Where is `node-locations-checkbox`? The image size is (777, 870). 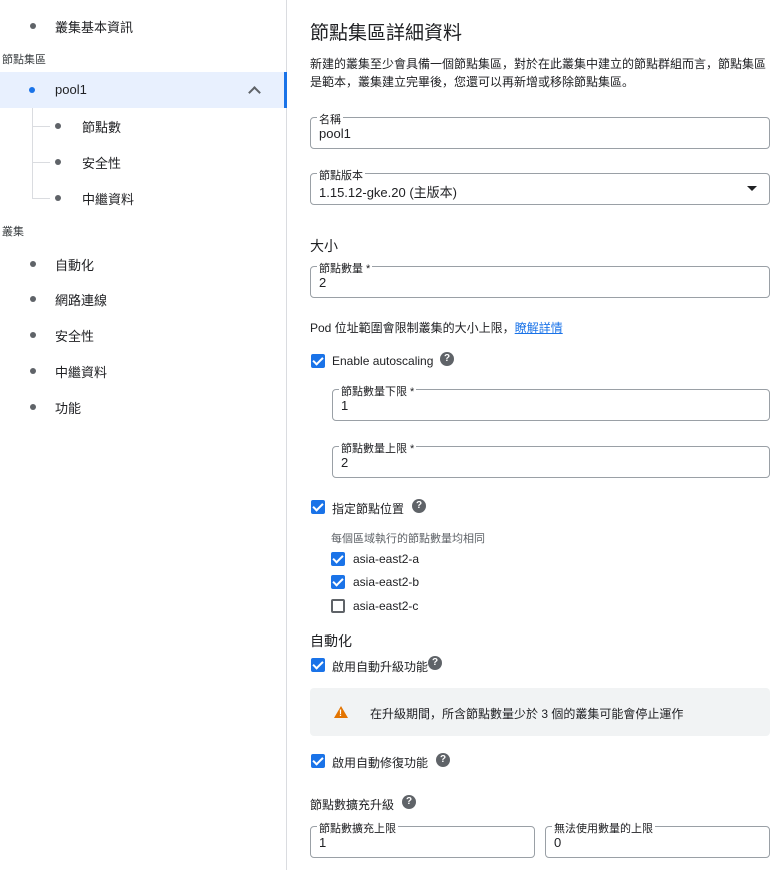
node-locations-checkbox is located at coordinates (318, 507).